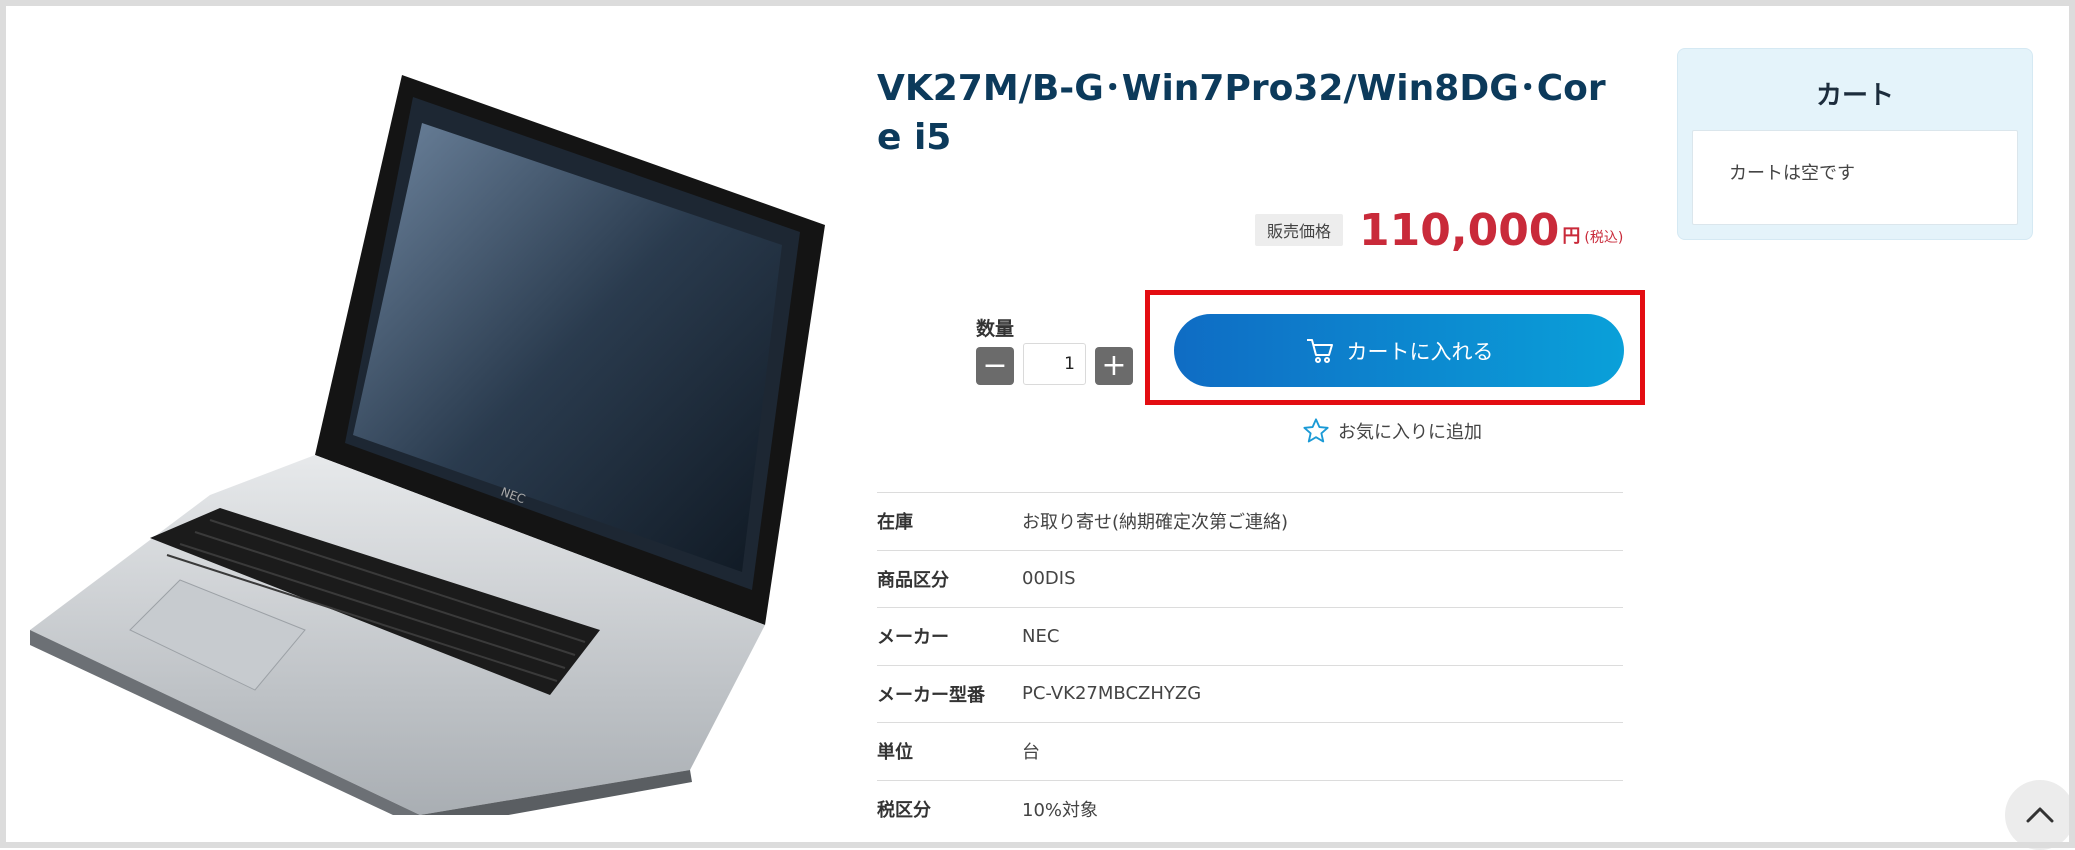  What do you see at coordinates (1571, 236) in the screenshot?
I see `price-unit: 円` at bounding box center [1571, 236].